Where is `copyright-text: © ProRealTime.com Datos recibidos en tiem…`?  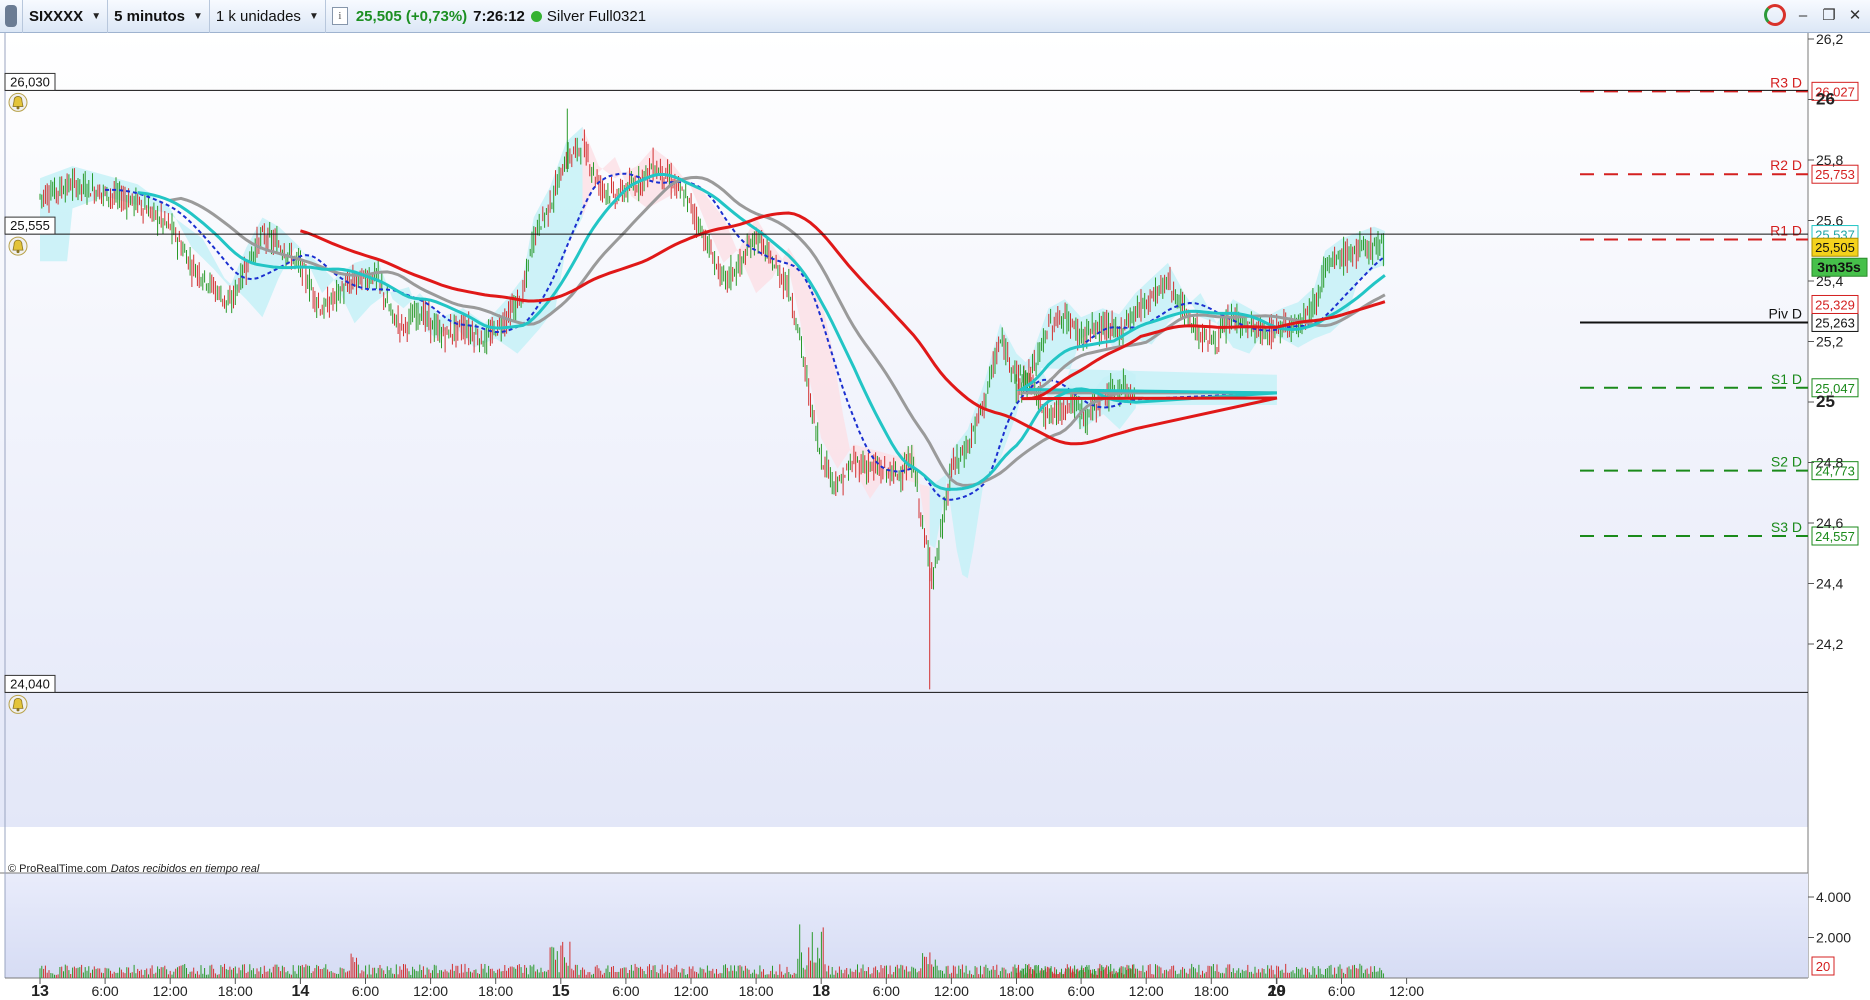 copyright-text: © ProRealTime.com Datos recibidos en tiem… is located at coordinates (134, 869).